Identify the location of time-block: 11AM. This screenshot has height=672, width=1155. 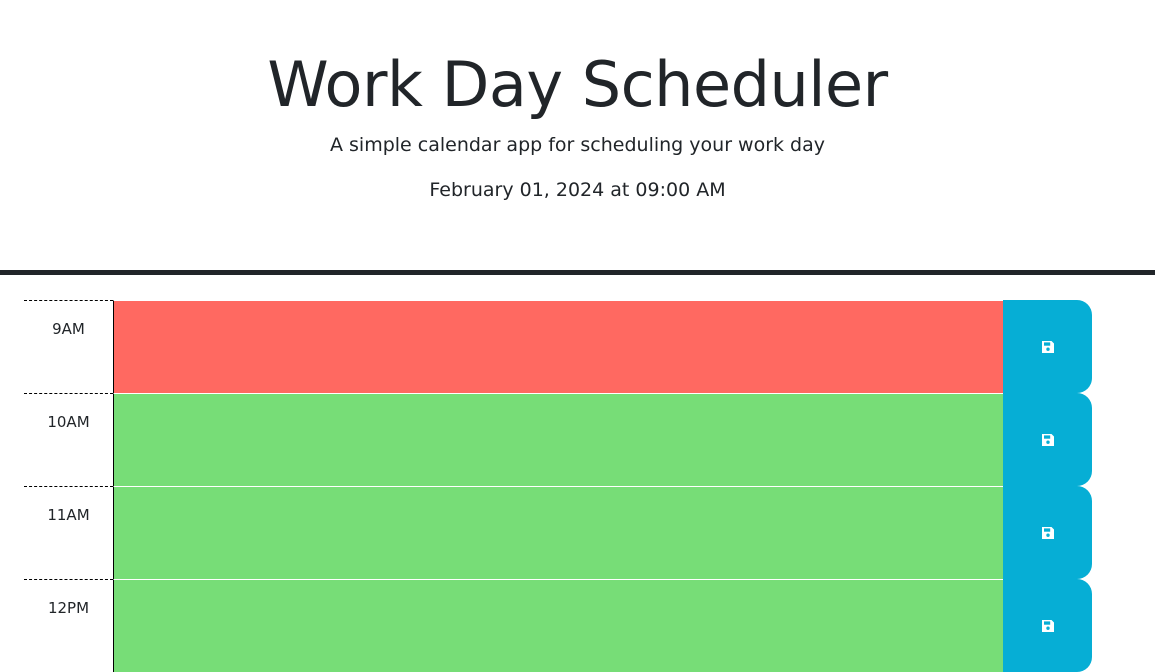
(558, 532).